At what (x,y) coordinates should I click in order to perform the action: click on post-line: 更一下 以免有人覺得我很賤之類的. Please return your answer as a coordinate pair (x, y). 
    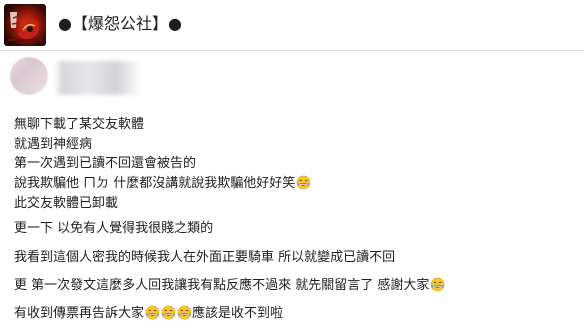
    Looking at the image, I should click on (114, 228).